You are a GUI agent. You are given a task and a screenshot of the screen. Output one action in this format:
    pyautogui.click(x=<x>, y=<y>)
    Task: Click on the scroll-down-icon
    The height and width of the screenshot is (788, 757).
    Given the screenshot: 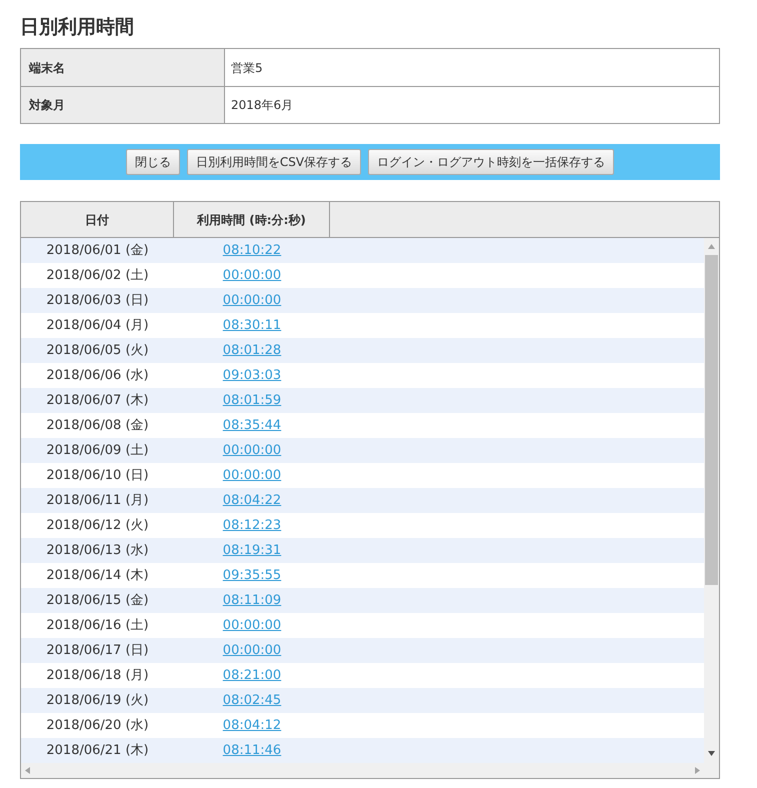 What is the action you would take?
    pyautogui.click(x=711, y=753)
    